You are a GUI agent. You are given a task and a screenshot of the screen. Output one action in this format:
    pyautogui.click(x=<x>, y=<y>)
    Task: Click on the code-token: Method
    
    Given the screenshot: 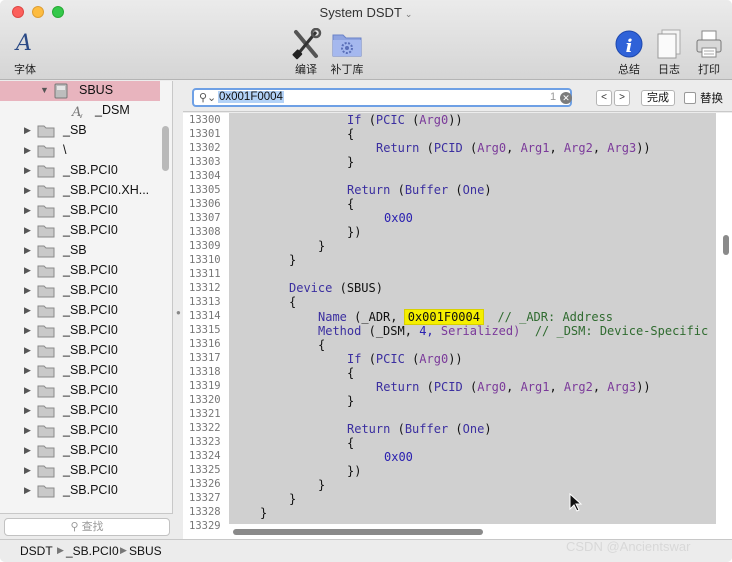 What is the action you would take?
    pyautogui.click(x=340, y=331)
    